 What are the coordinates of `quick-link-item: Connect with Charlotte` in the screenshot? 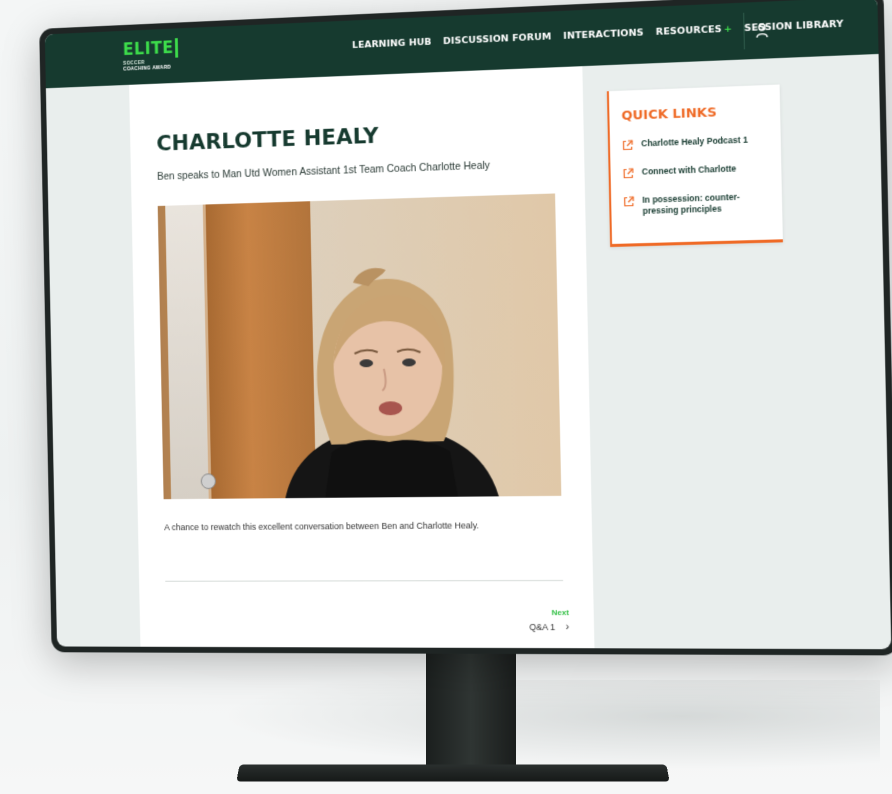 It's located at (699, 170).